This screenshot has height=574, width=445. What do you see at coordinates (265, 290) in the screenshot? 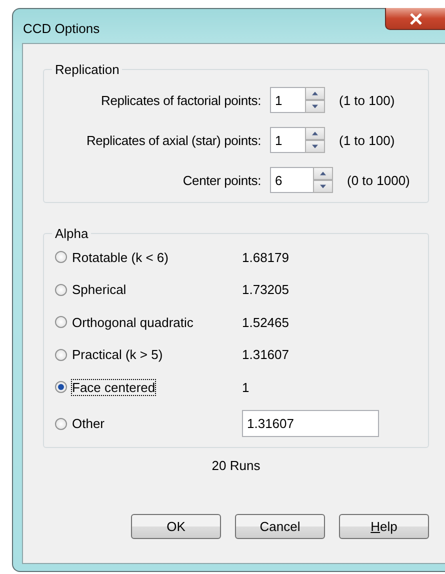
I see `alpha-value: 1.73205` at bounding box center [265, 290].